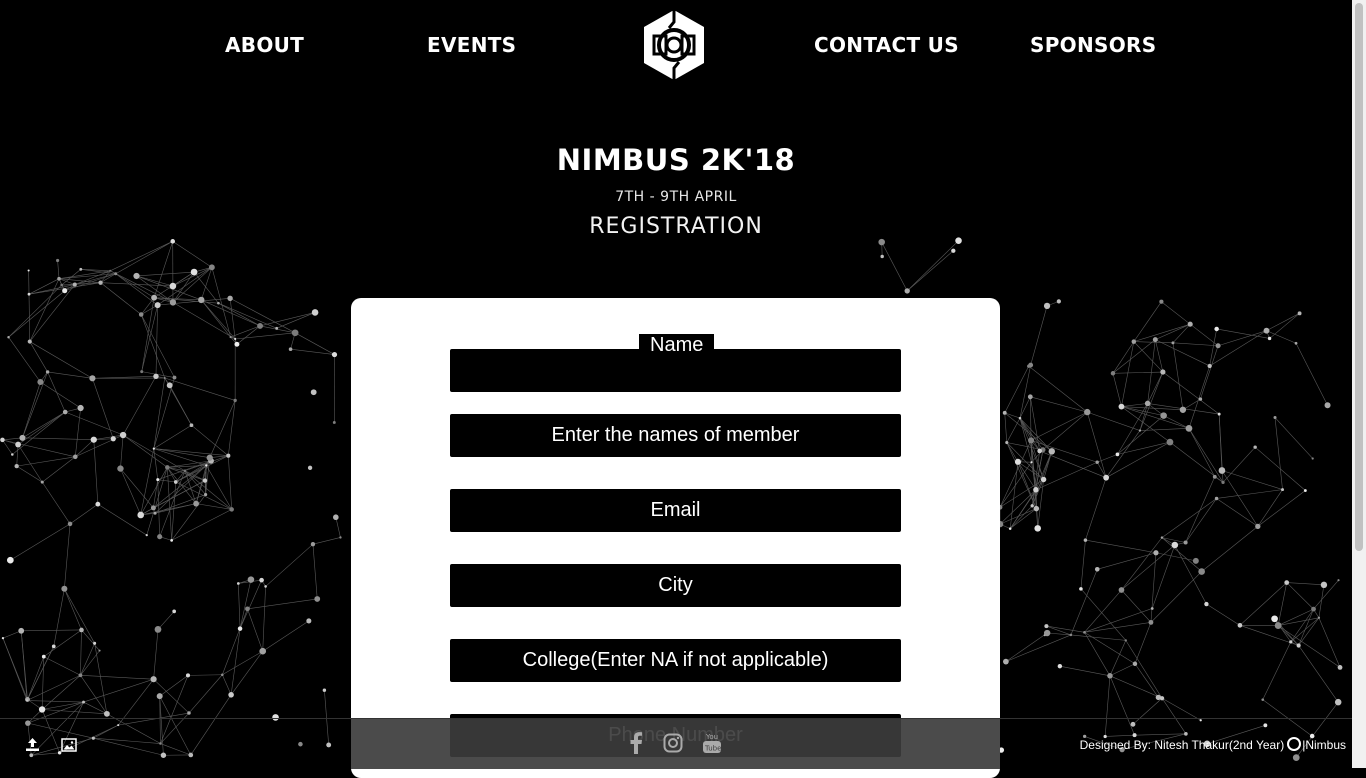  I want to click on image-icon, so click(69, 746).